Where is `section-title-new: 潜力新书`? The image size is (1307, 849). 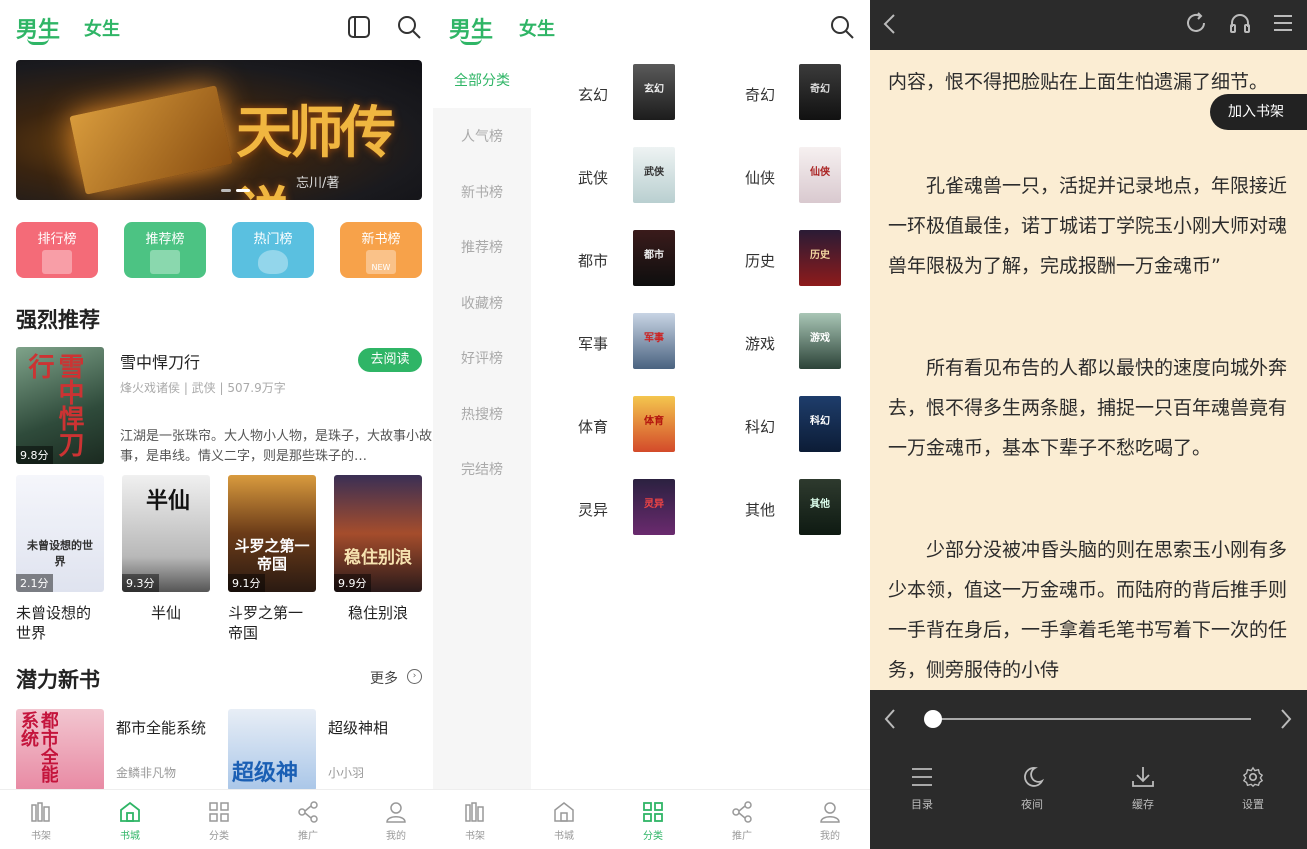 section-title-new: 潜力新书 is located at coordinates (58, 679).